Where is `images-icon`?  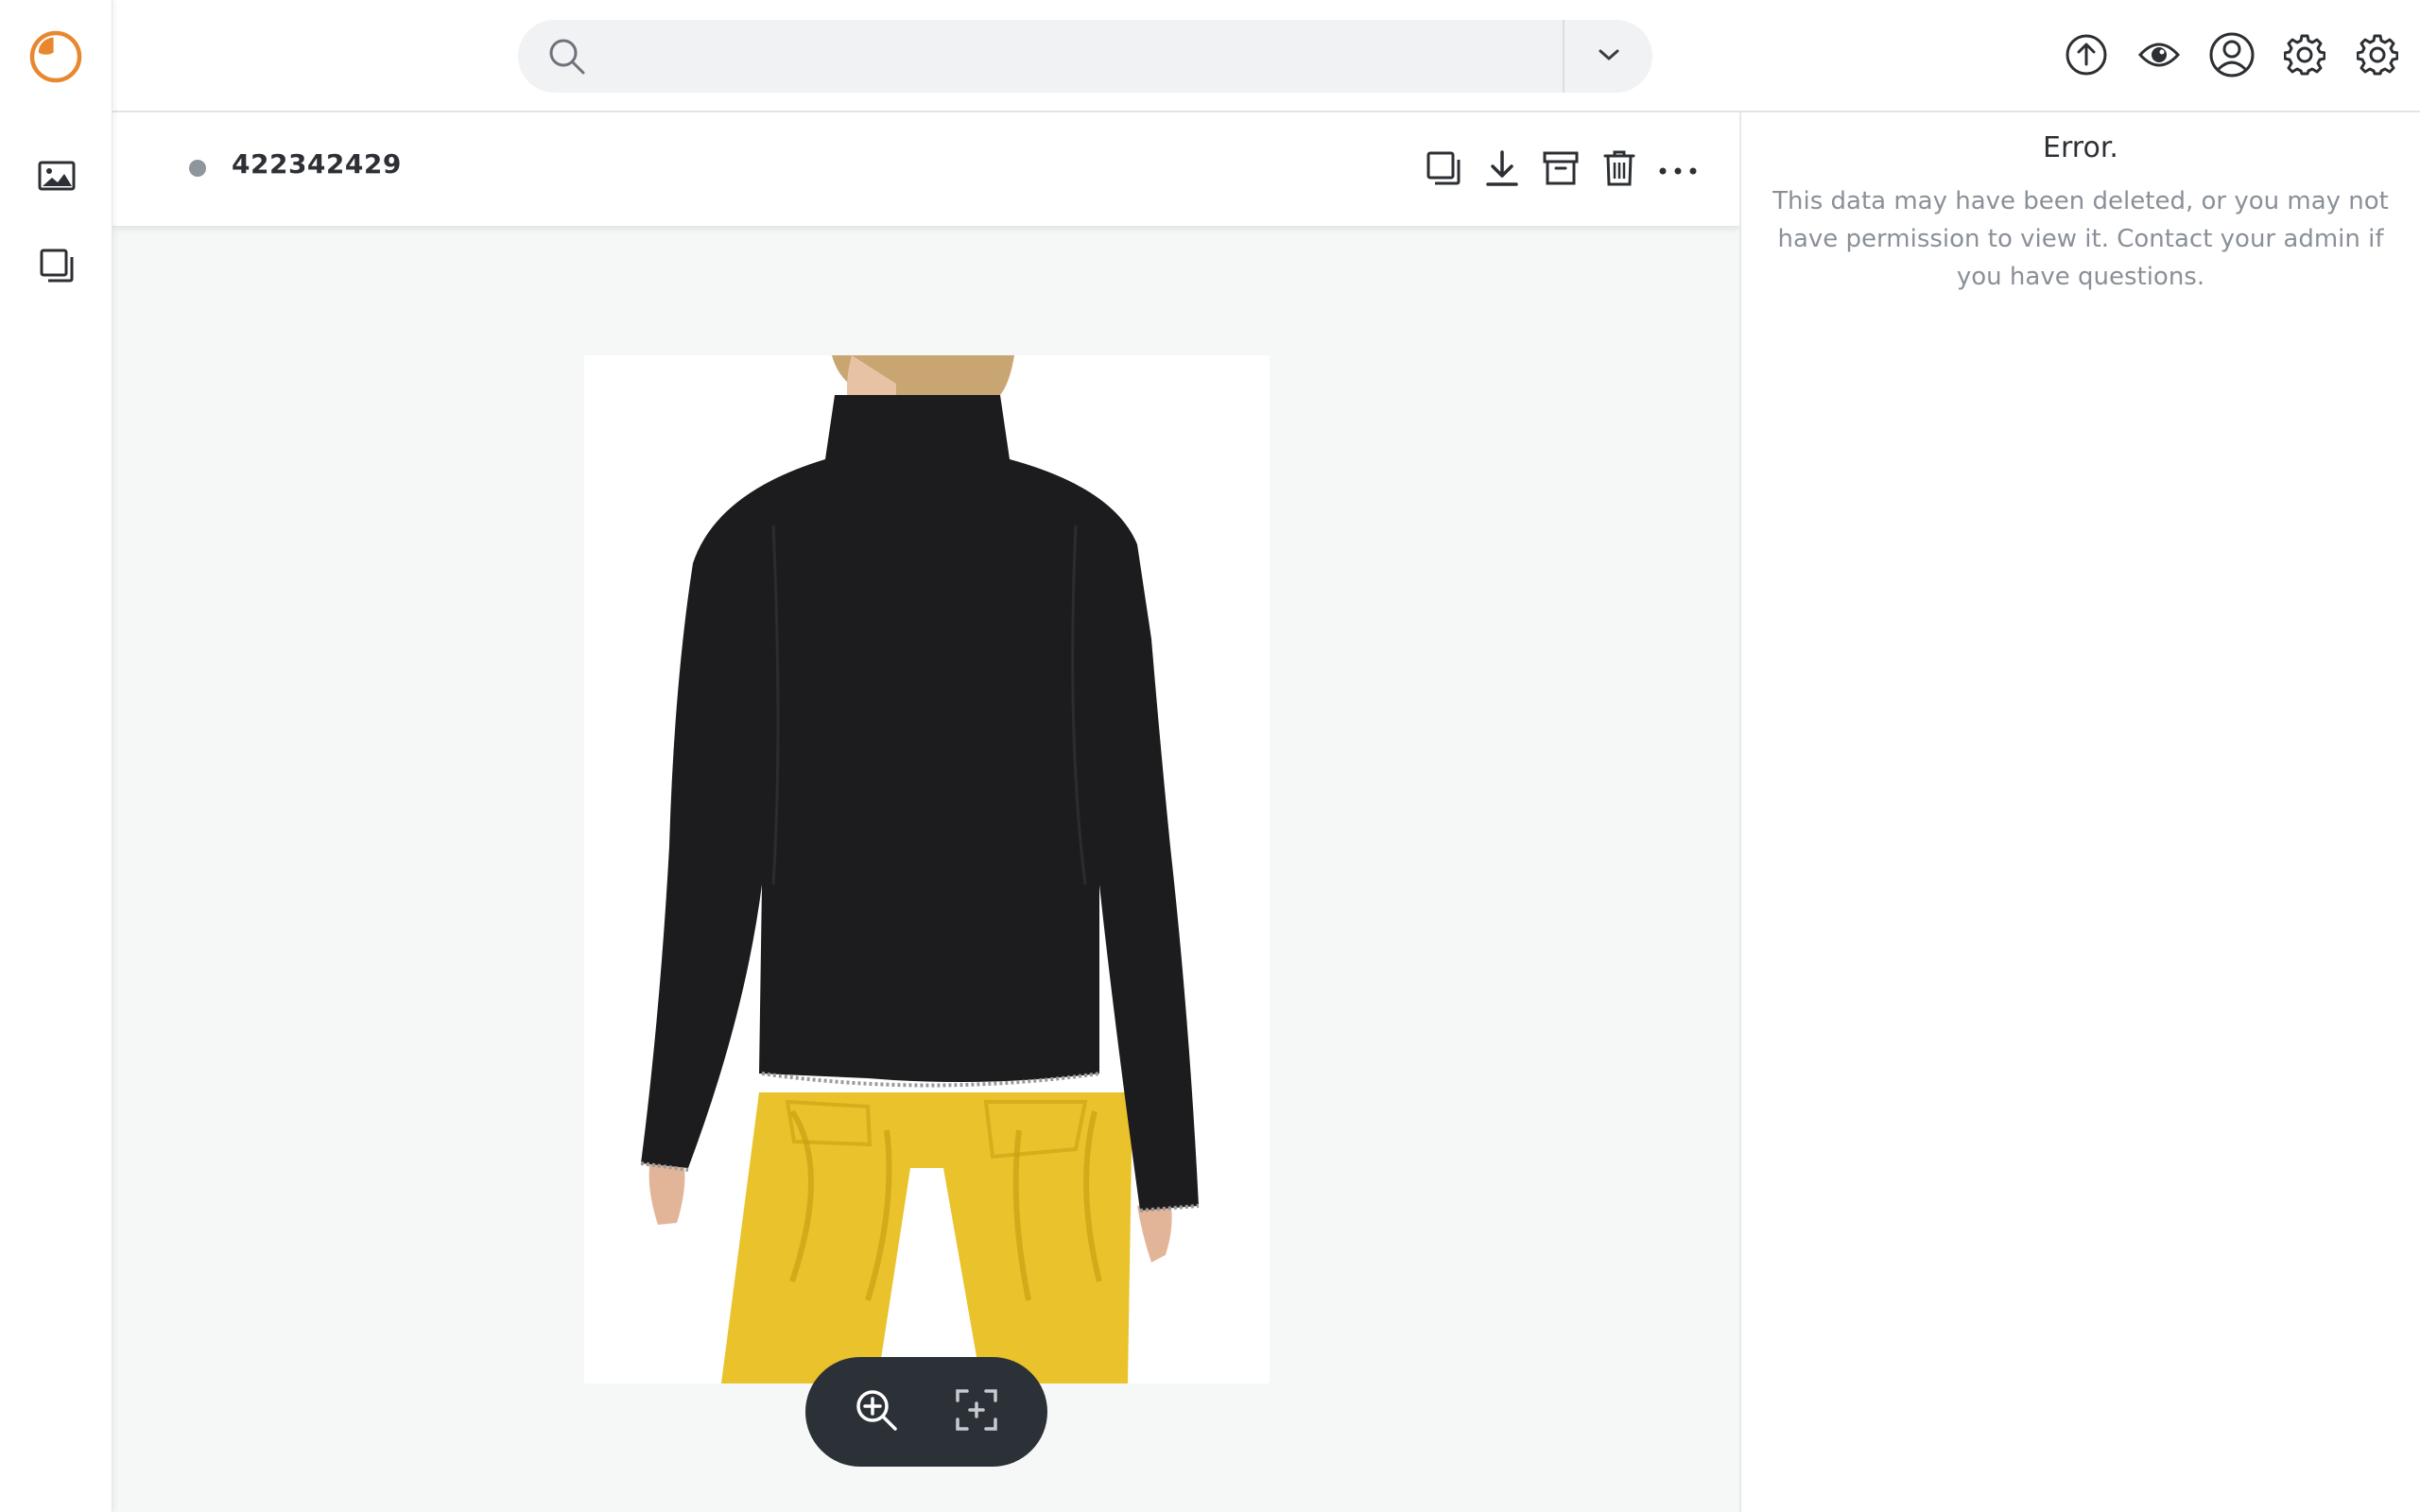 images-icon is located at coordinates (57, 178).